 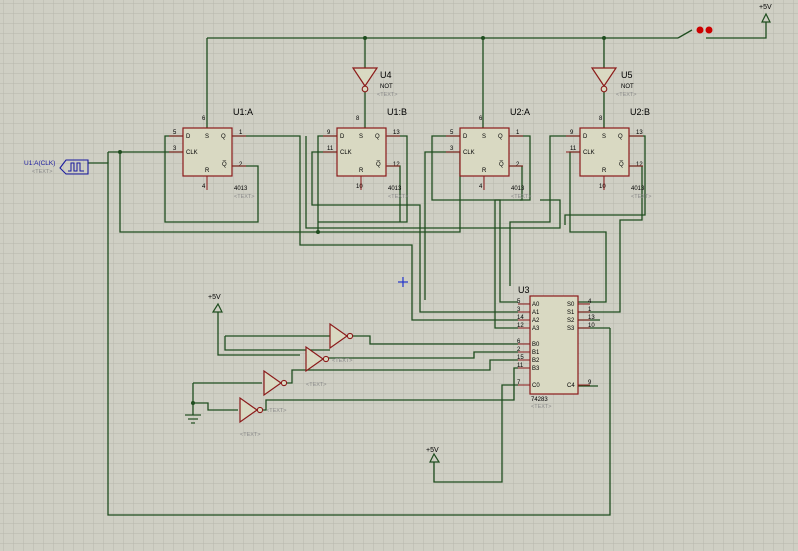 What do you see at coordinates (700, 30) in the screenshot?
I see `switch-indicator-left` at bounding box center [700, 30].